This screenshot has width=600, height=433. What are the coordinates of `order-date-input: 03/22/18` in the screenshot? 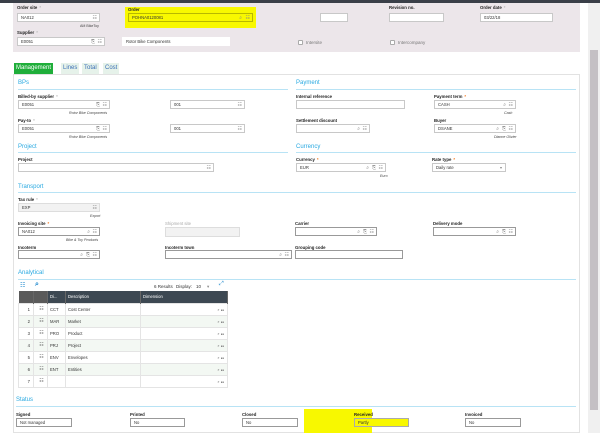 It's located at (516, 17).